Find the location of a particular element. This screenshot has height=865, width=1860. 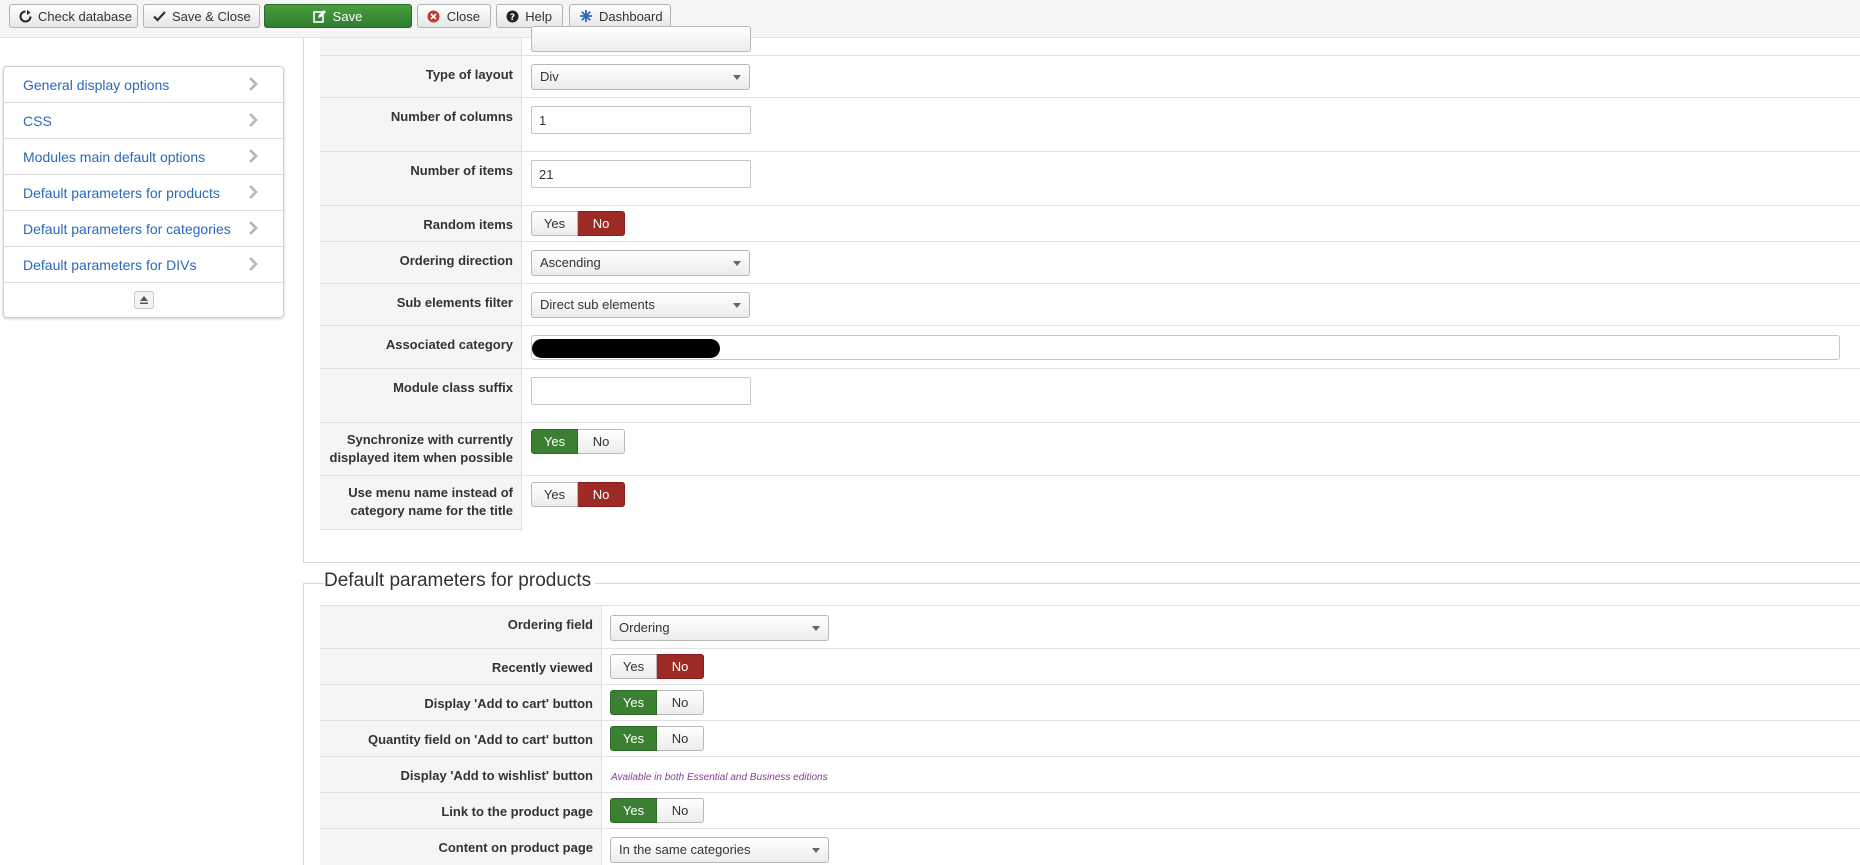

use-menu-name-toggle: Yes No is located at coordinates (578, 494).